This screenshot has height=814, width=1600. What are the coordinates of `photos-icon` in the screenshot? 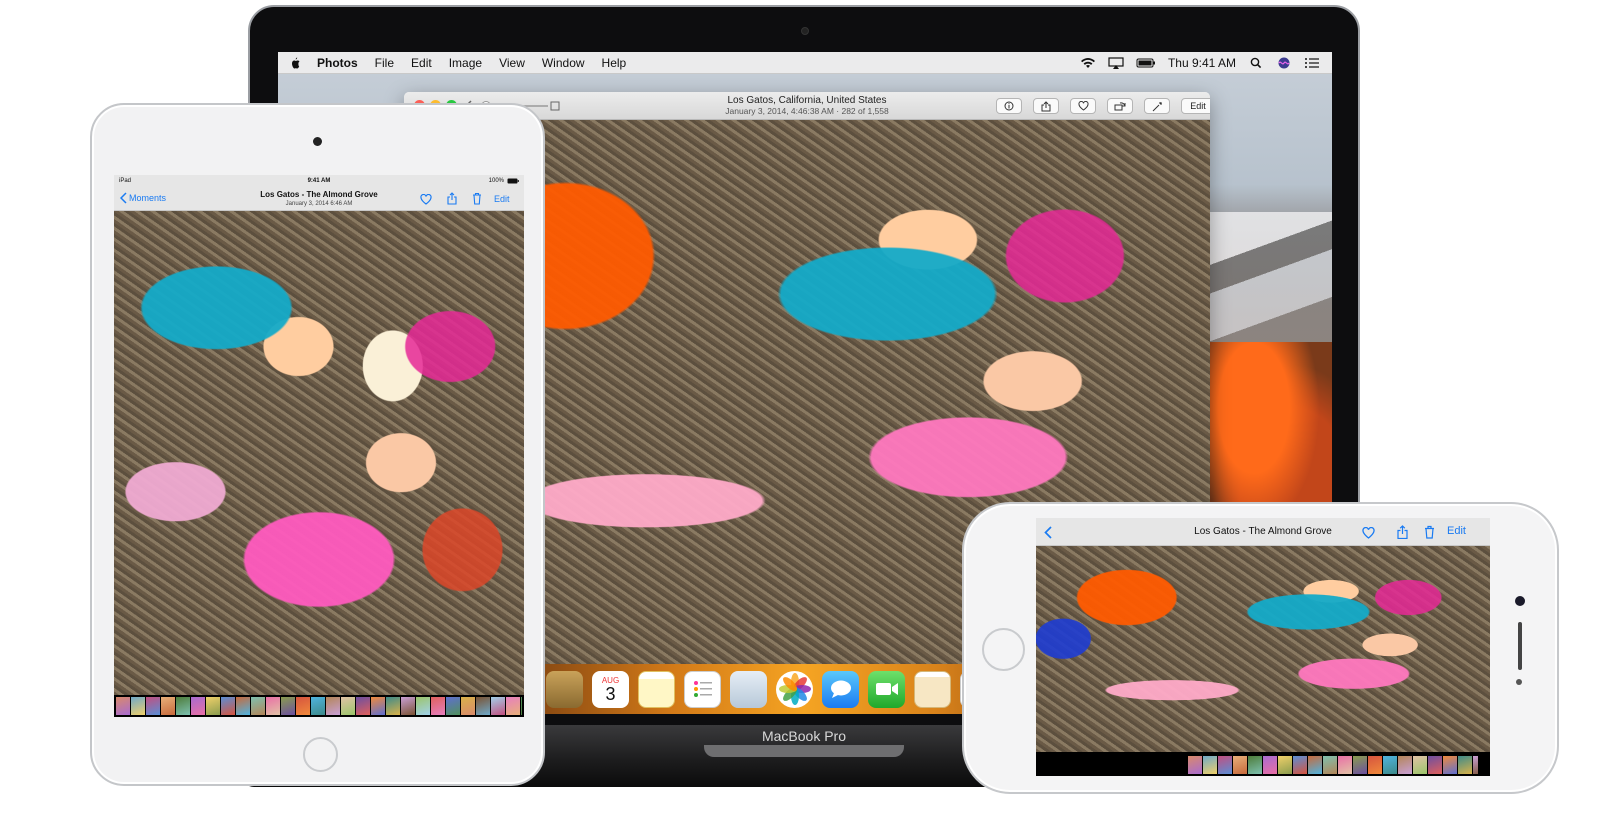 It's located at (794, 689).